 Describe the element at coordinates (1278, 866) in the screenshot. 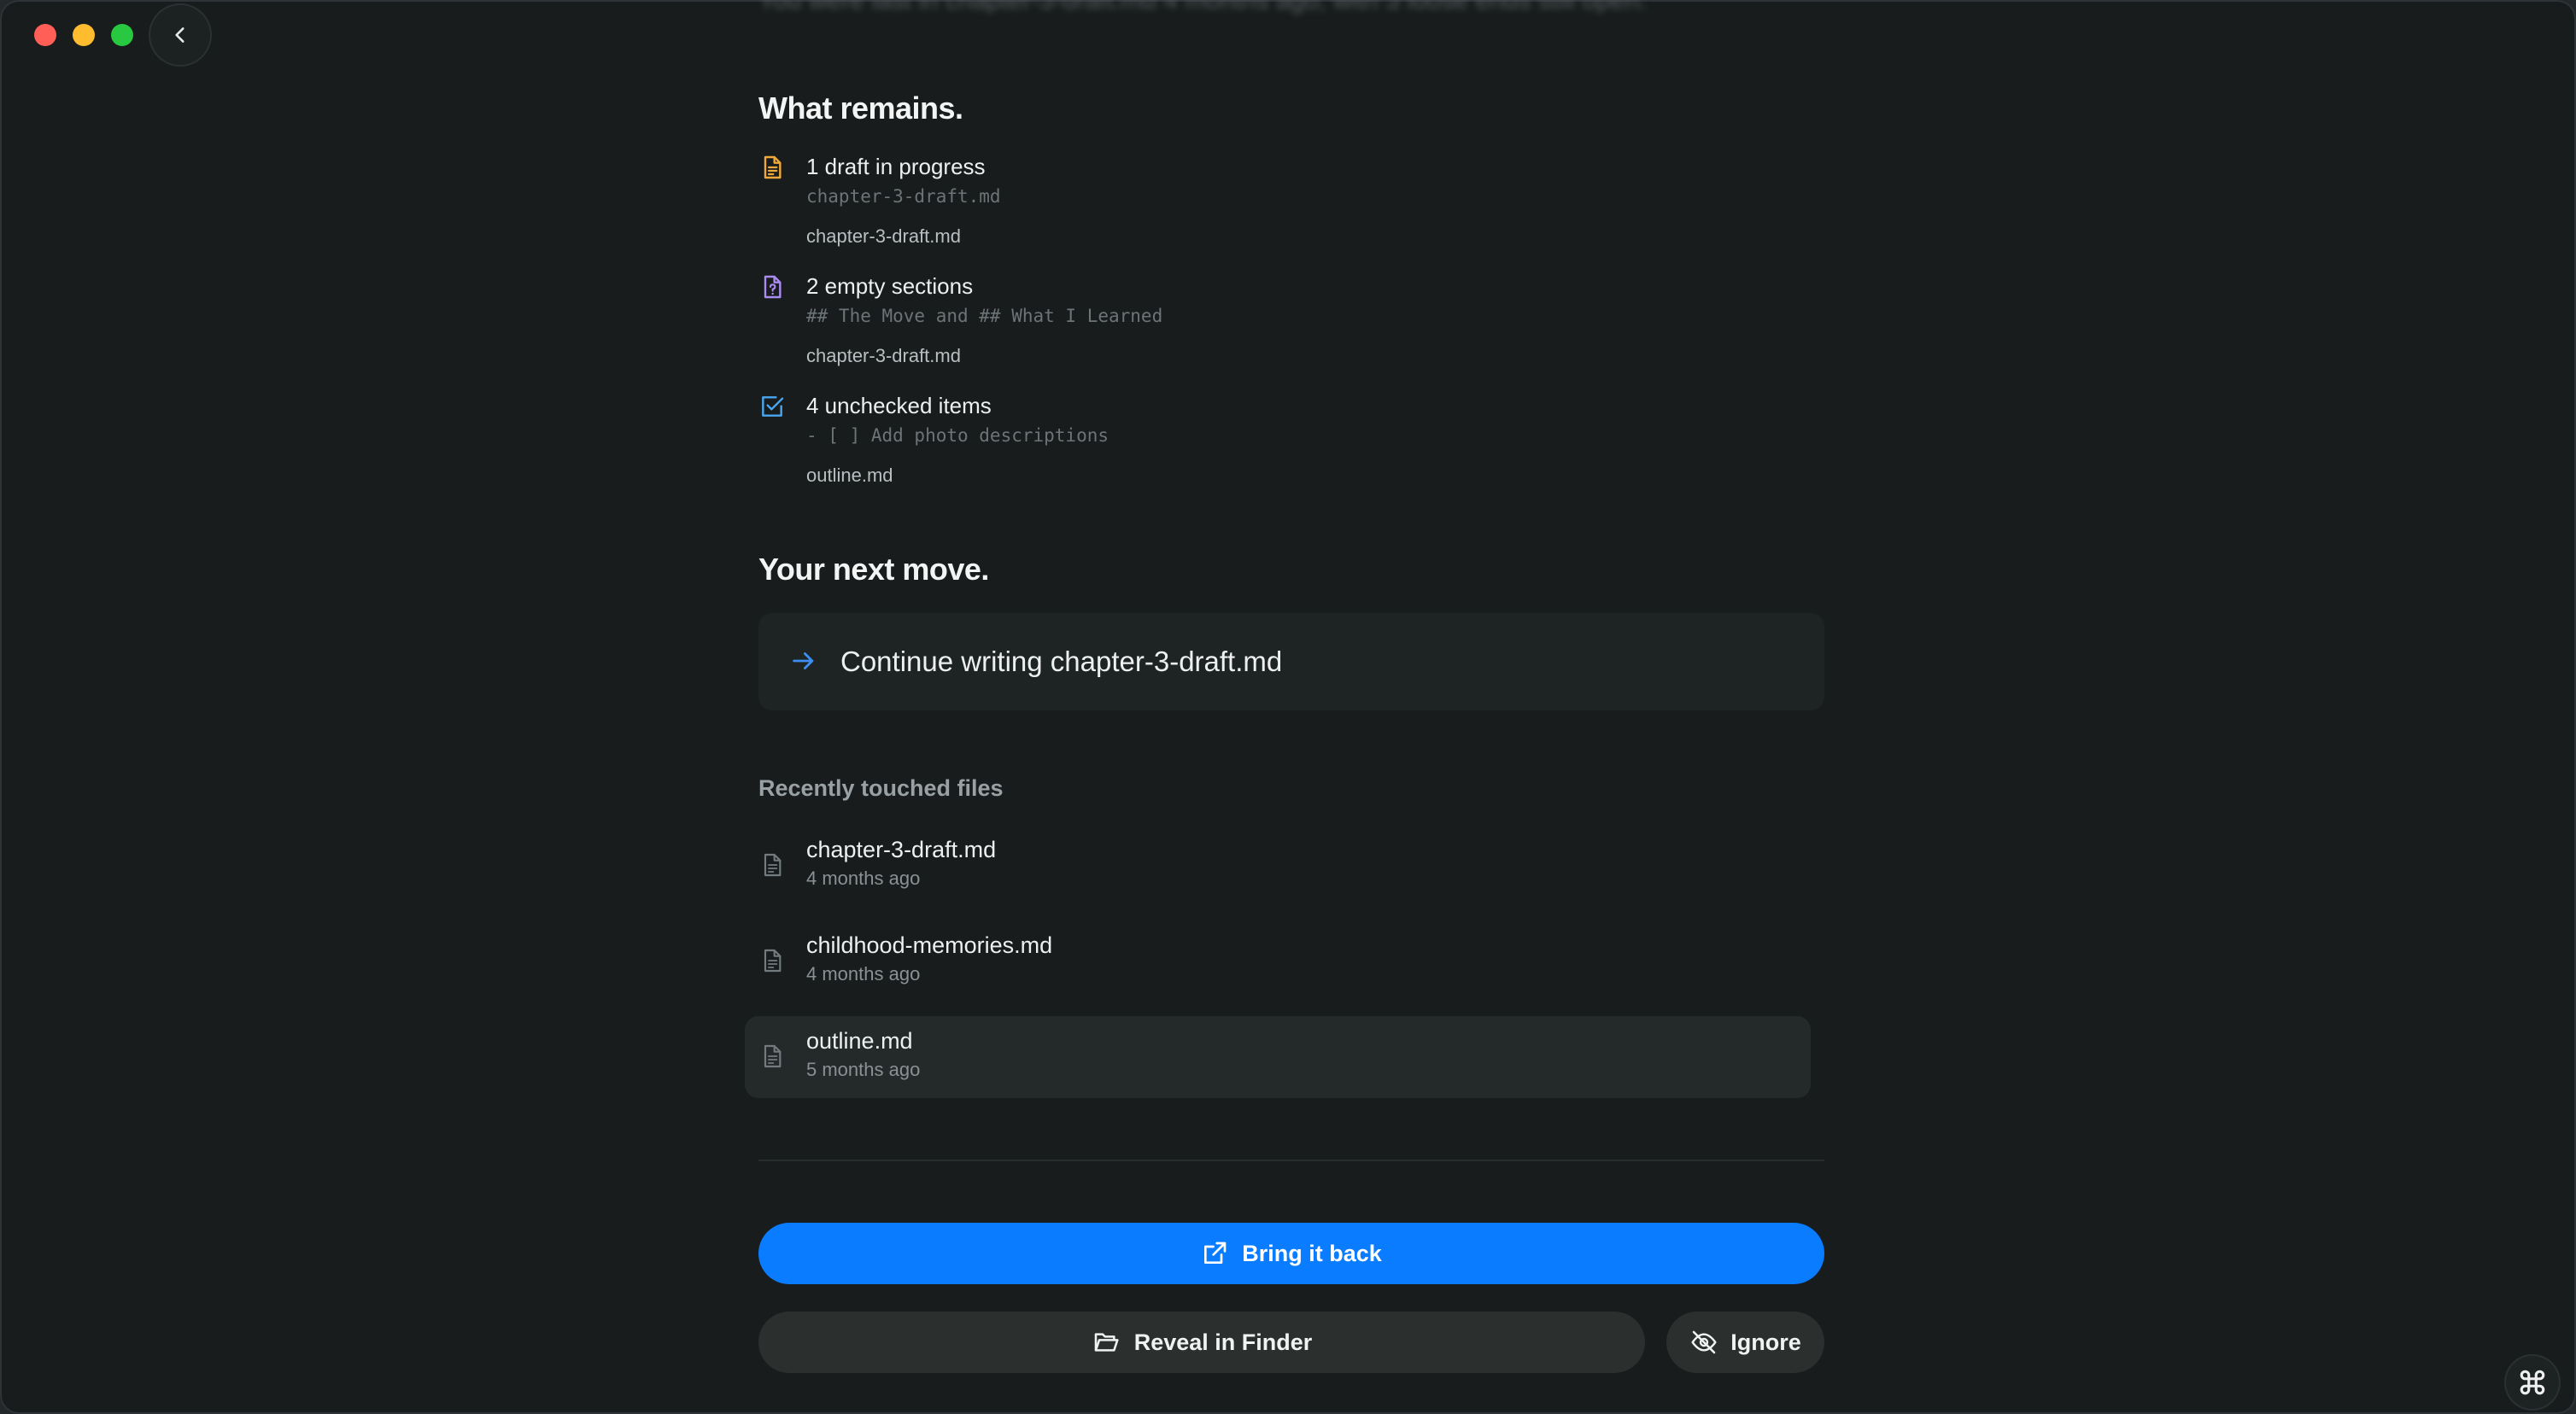

I see `recent-file-row: chapter-3-draft.md 4 months ago` at that location.